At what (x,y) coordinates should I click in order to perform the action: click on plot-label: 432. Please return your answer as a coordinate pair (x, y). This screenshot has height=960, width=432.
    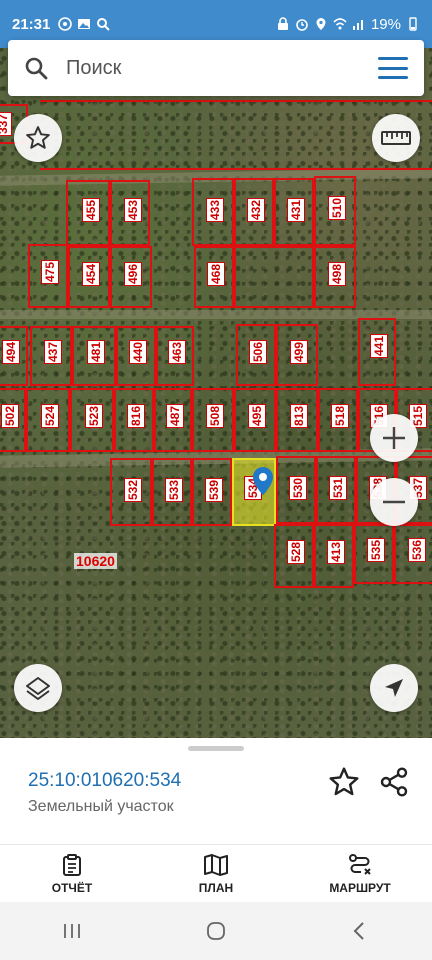
    Looking at the image, I should click on (256, 210).